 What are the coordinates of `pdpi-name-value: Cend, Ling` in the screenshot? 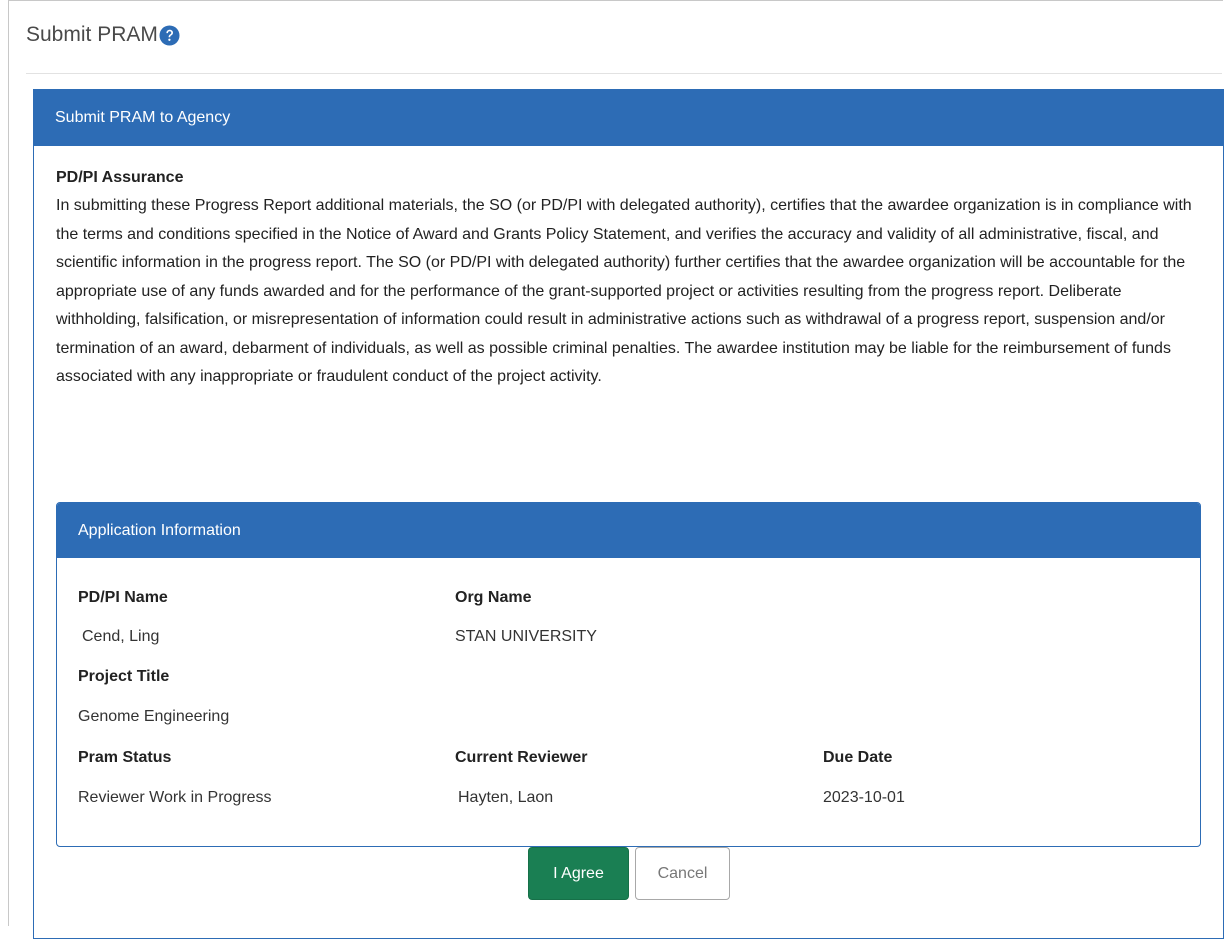 It's located at (121, 636).